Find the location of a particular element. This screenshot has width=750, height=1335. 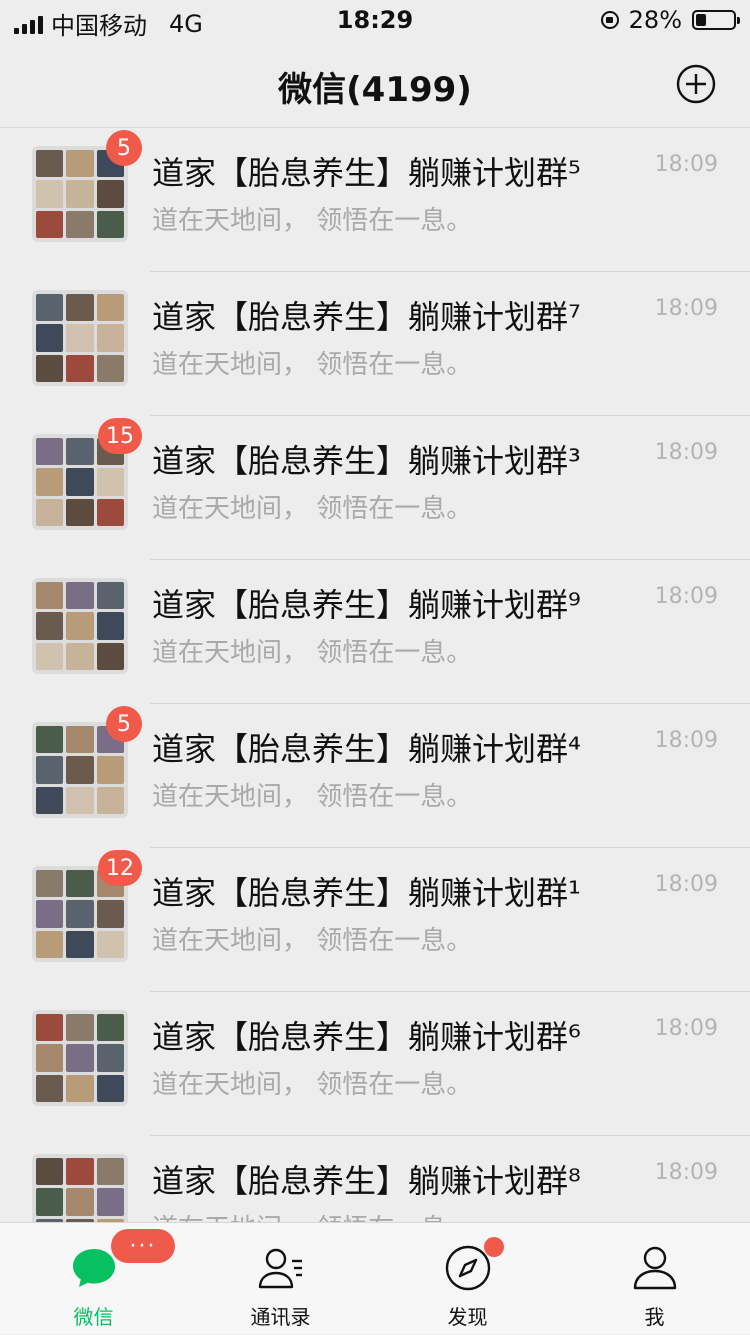

chat-row: 道家【胎息养生】躺赚计划群⁷ 道在天地间， 领悟在一息。 18:09 is located at coordinates (375, 344).